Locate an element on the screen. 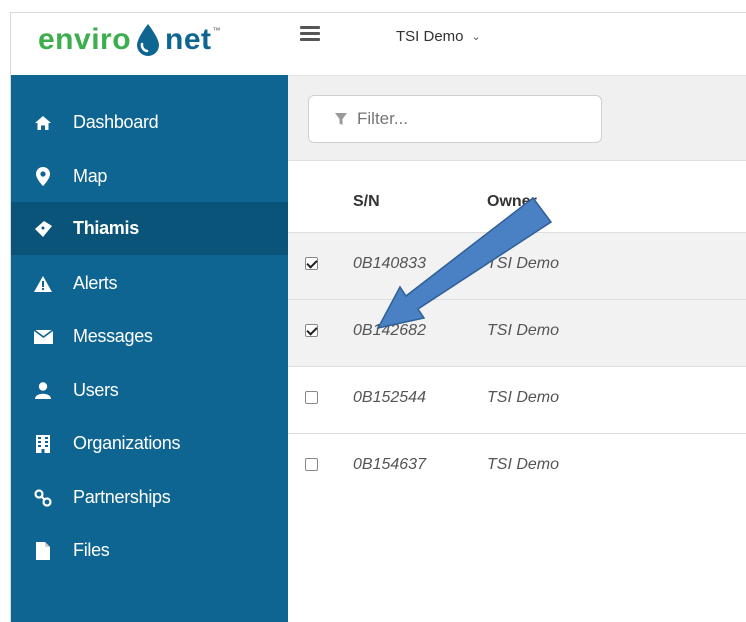 The height and width of the screenshot is (622, 746). chevron-down-icon: ⌄ is located at coordinates (476, 37).